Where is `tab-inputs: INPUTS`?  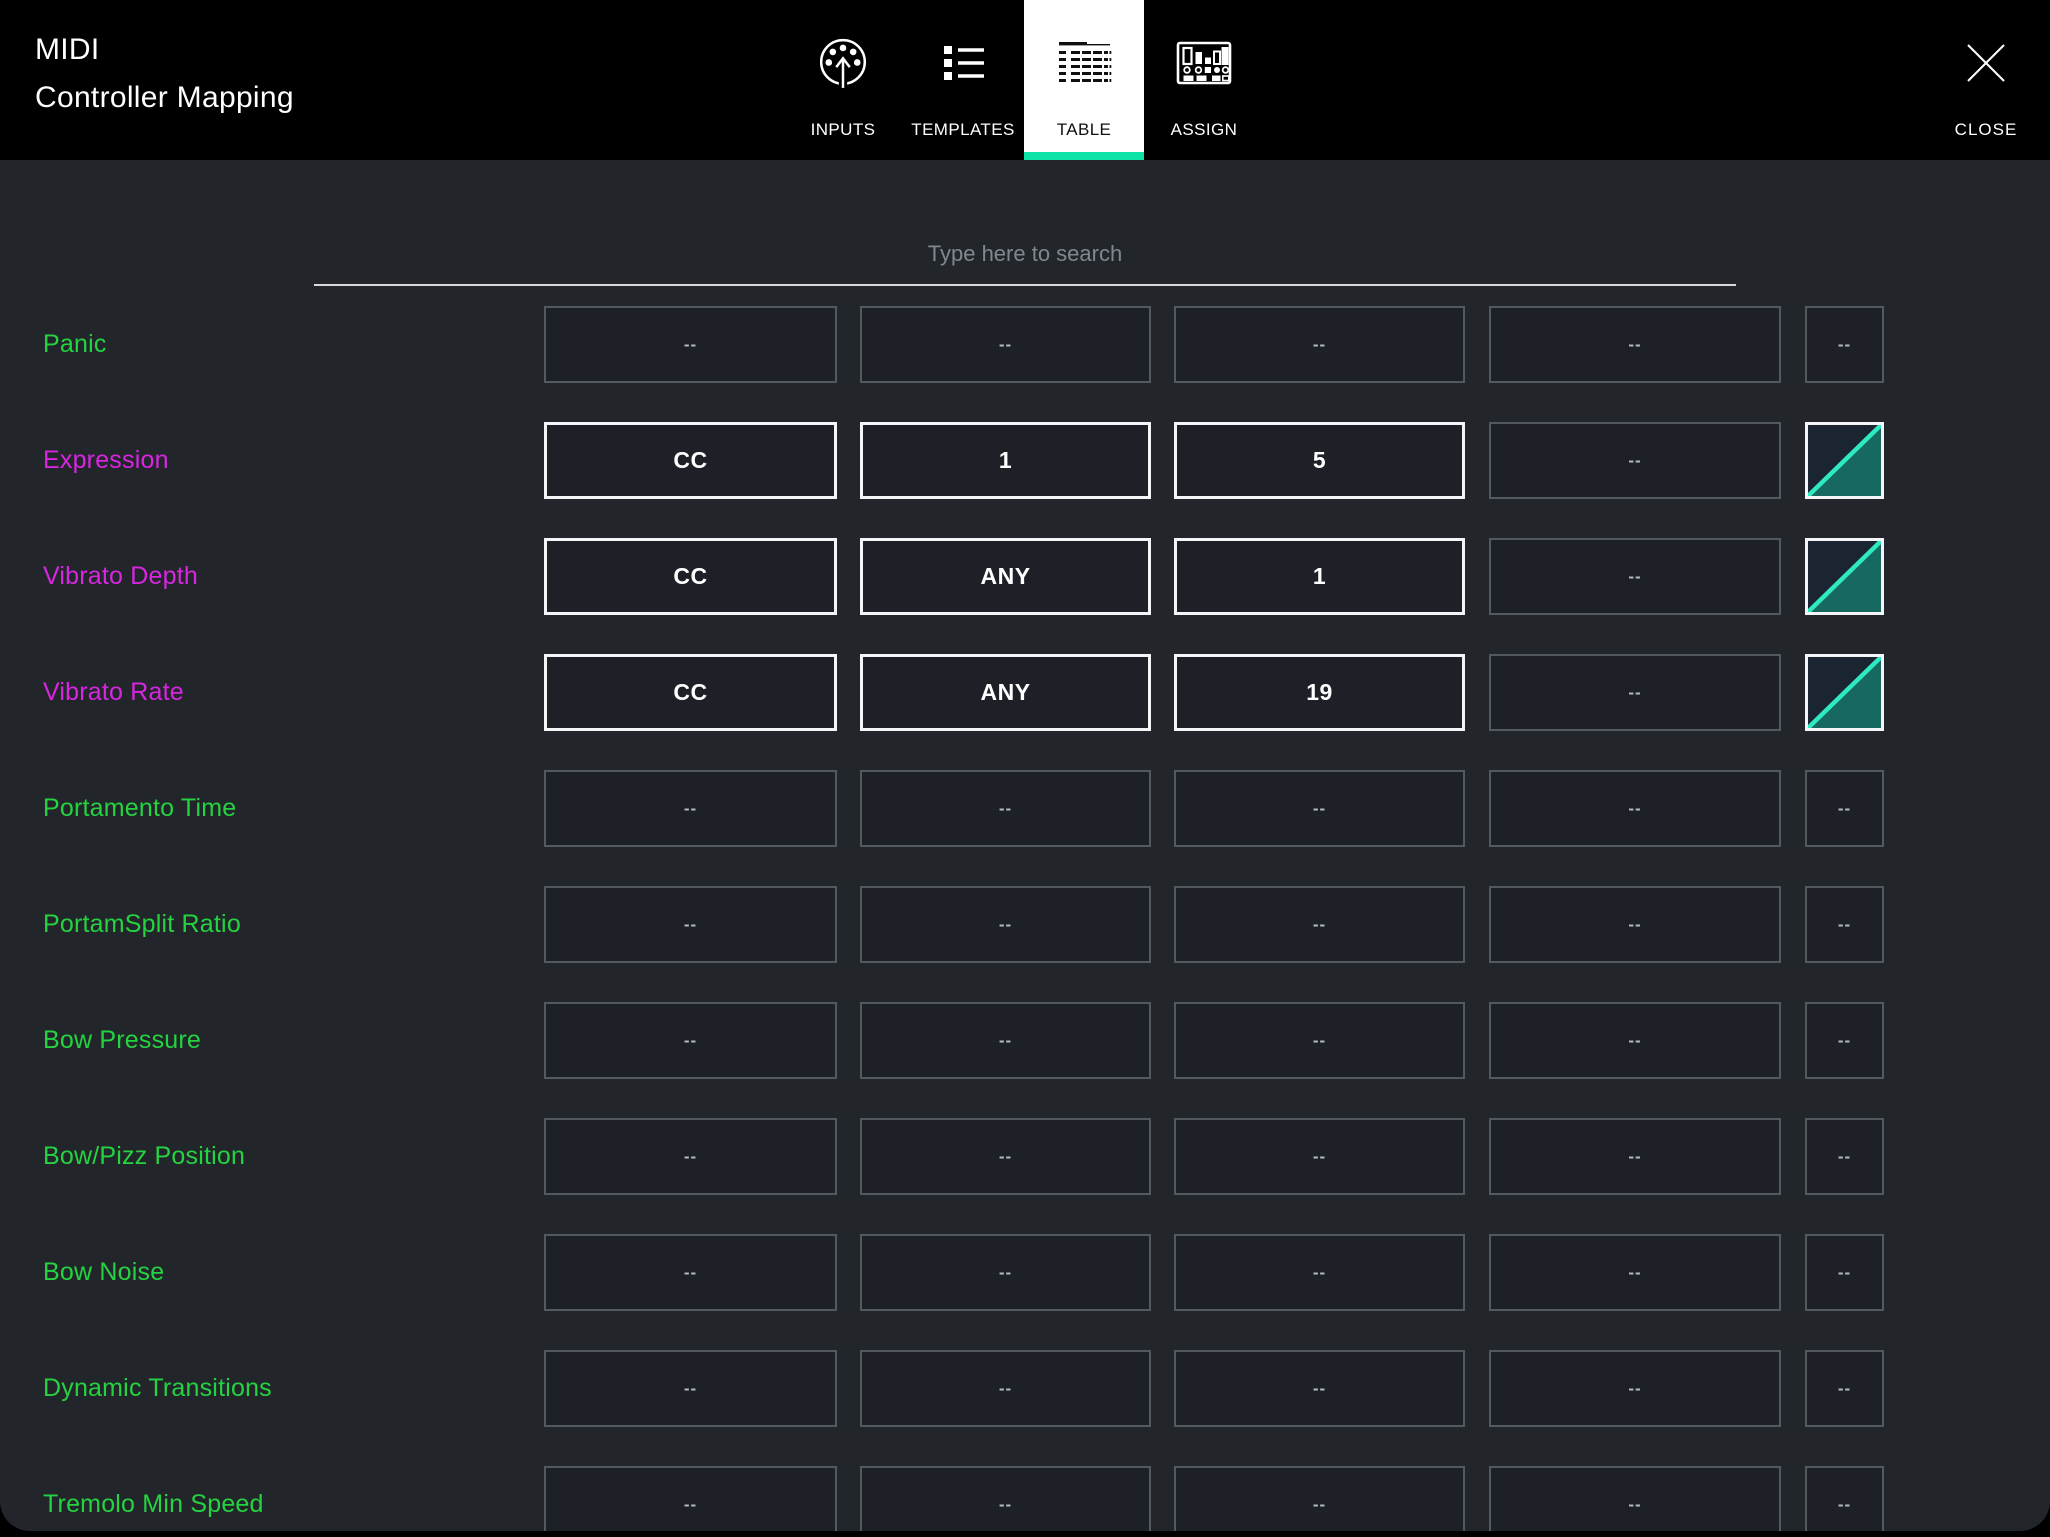
tab-inputs: INPUTS is located at coordinates (843, 80).